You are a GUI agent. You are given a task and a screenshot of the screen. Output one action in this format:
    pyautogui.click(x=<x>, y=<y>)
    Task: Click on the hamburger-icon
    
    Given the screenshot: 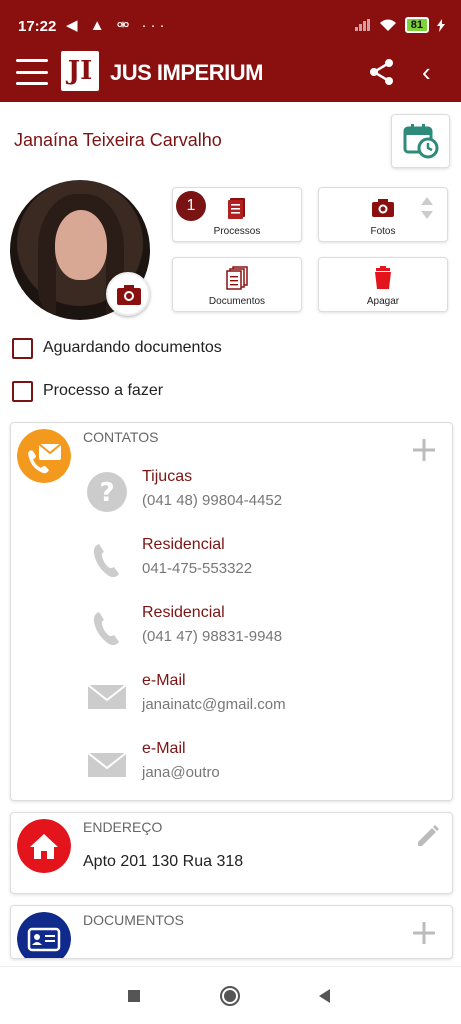 What is the action you would take?
    pyautogui.click(x=32, y=72)
    